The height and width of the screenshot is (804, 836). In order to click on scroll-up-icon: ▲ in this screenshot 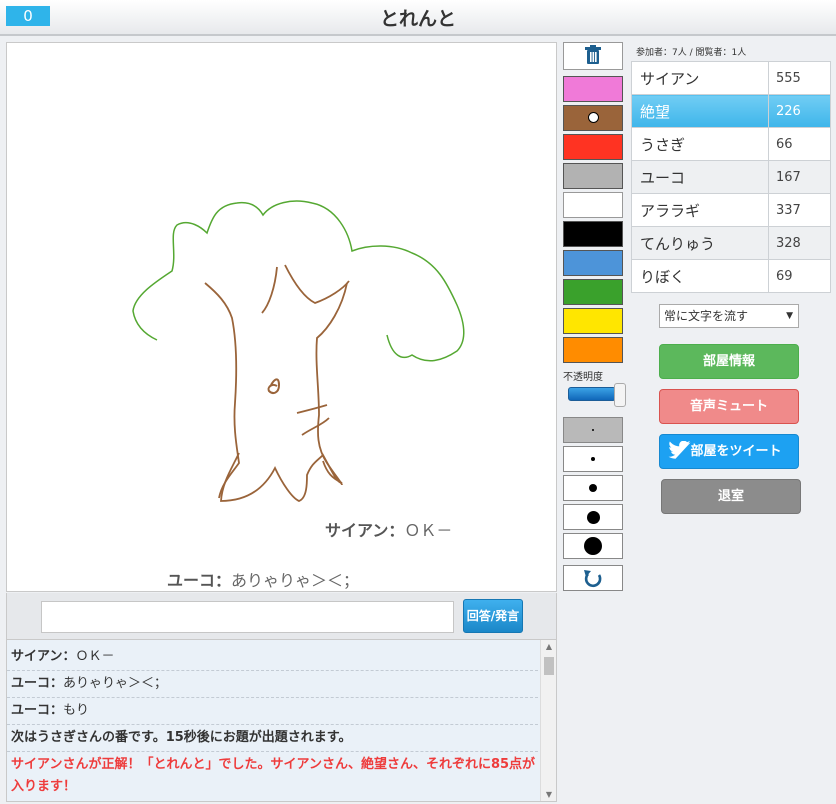, I will do `click(548, 646)`.